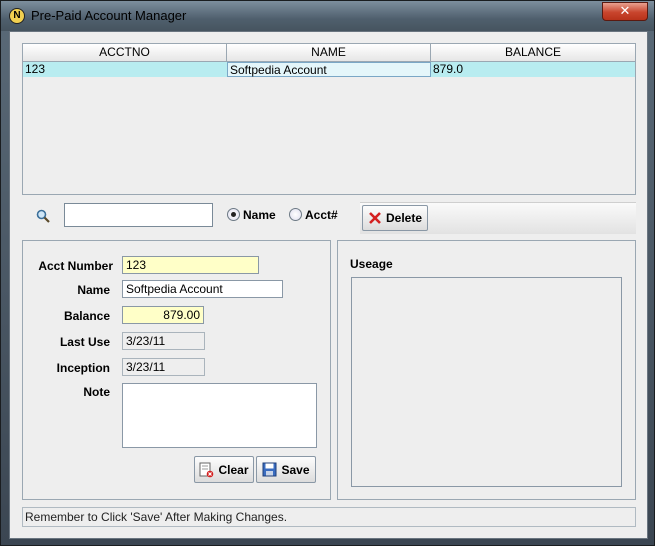  What do you see at coordinates (190, 265) in the screenshot?
I see `acct-number-field: 123` at bounding box center [190, 265].